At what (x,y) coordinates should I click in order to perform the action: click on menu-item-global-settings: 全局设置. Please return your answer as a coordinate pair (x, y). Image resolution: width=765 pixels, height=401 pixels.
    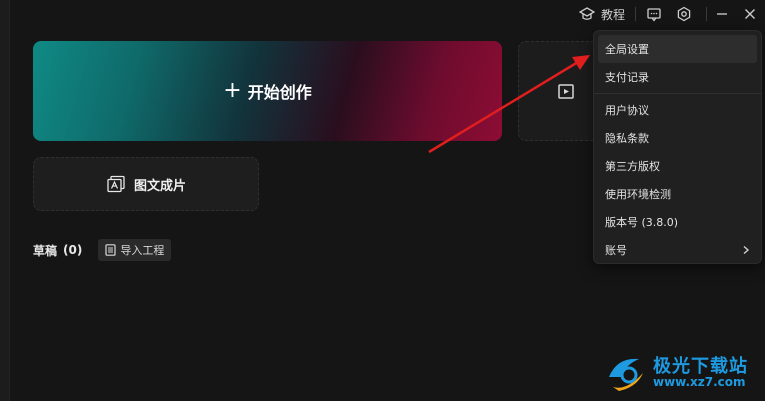
    Looking at the image, I should click on (677, 49).